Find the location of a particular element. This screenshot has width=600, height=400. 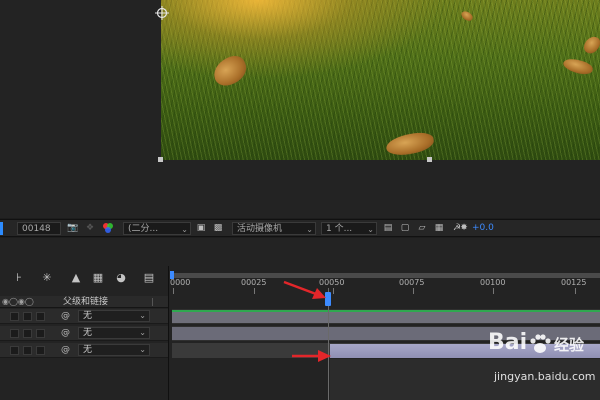

watermark-brand: Bai is located at coordinates (508, 342).